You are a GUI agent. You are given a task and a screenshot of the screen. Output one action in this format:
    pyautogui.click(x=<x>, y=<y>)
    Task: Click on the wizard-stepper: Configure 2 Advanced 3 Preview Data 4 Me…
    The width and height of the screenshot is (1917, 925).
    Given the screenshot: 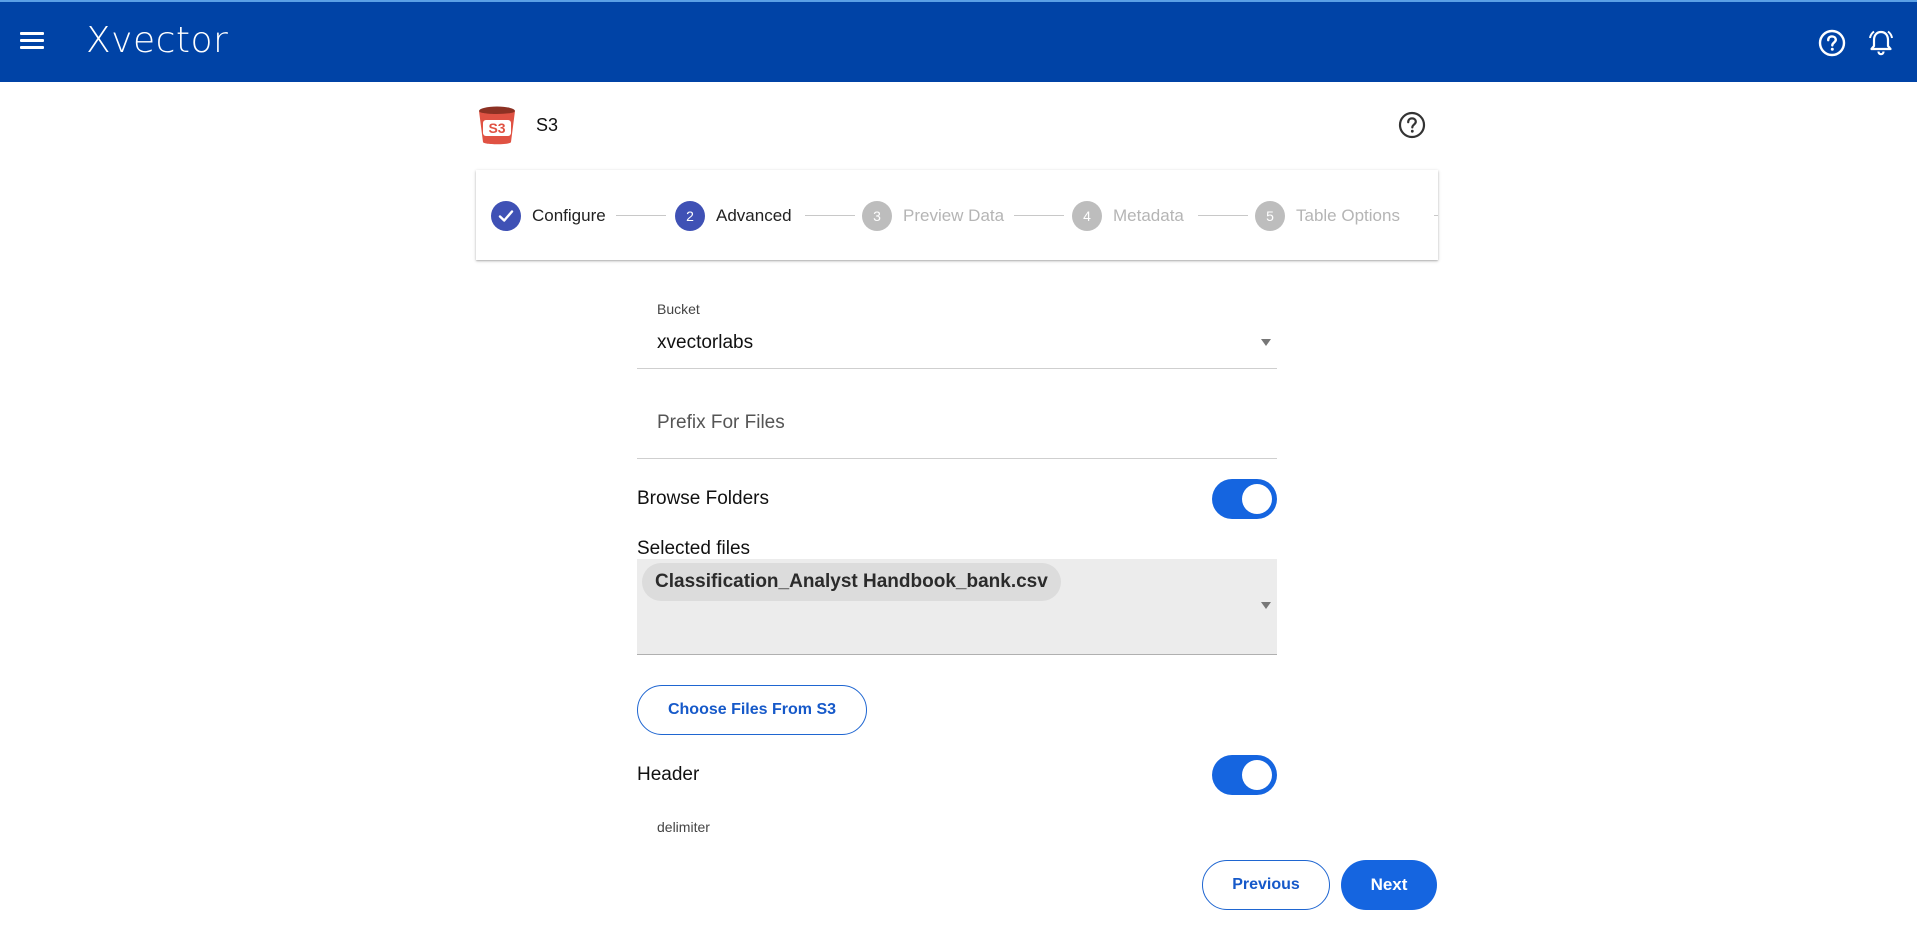 What is the action you would take?
    pyautogui.click(x=957, y=215)
    